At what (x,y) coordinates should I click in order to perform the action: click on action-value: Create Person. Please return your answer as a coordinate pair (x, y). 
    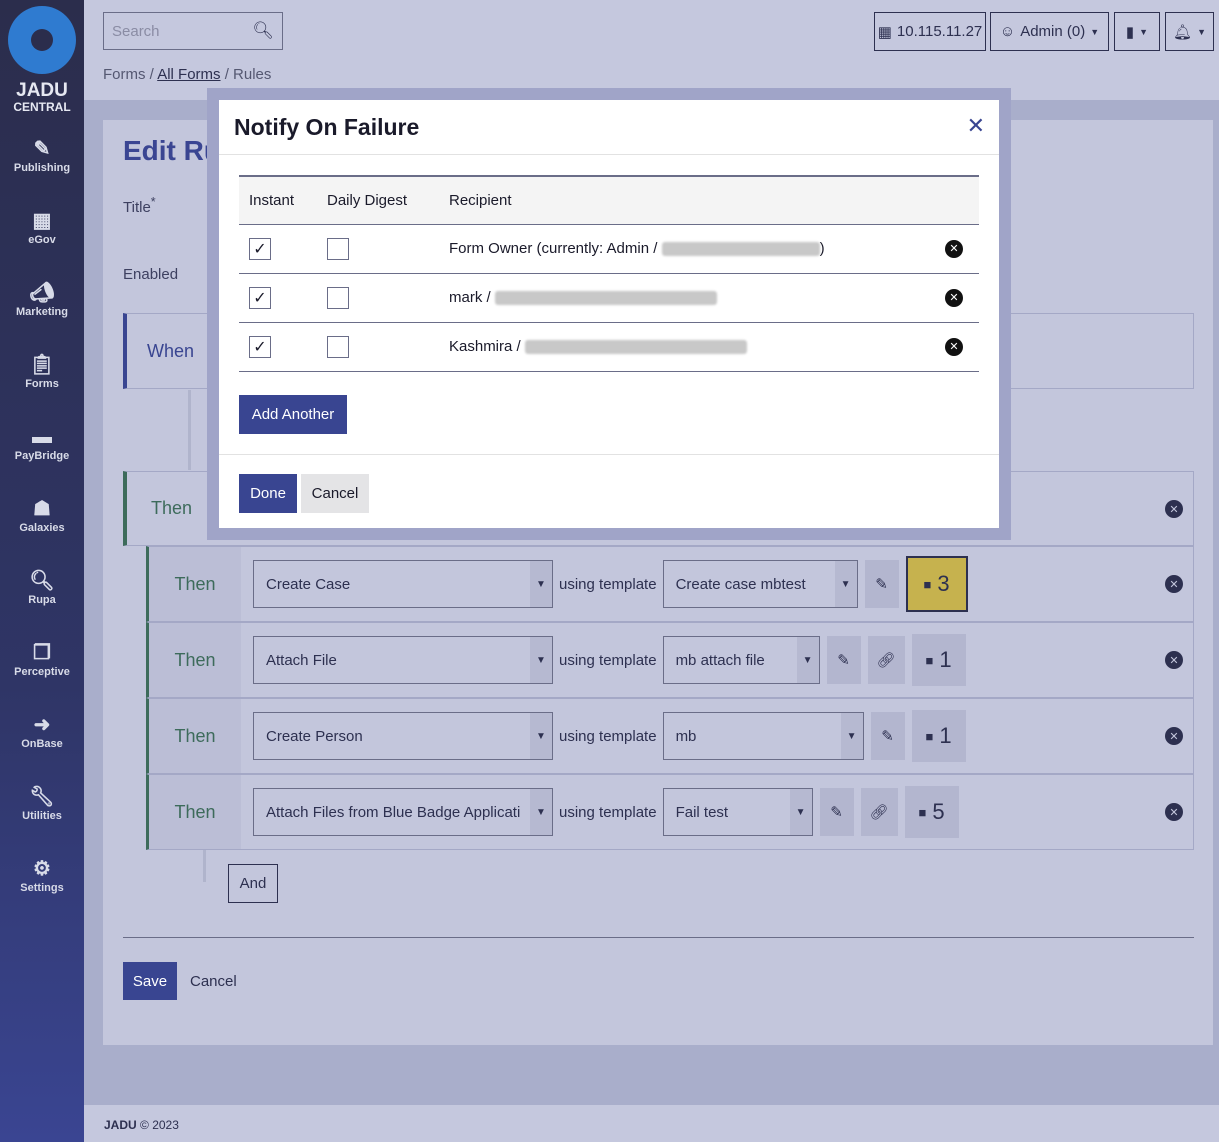
    Looking at the image, I should click on (314, 736).